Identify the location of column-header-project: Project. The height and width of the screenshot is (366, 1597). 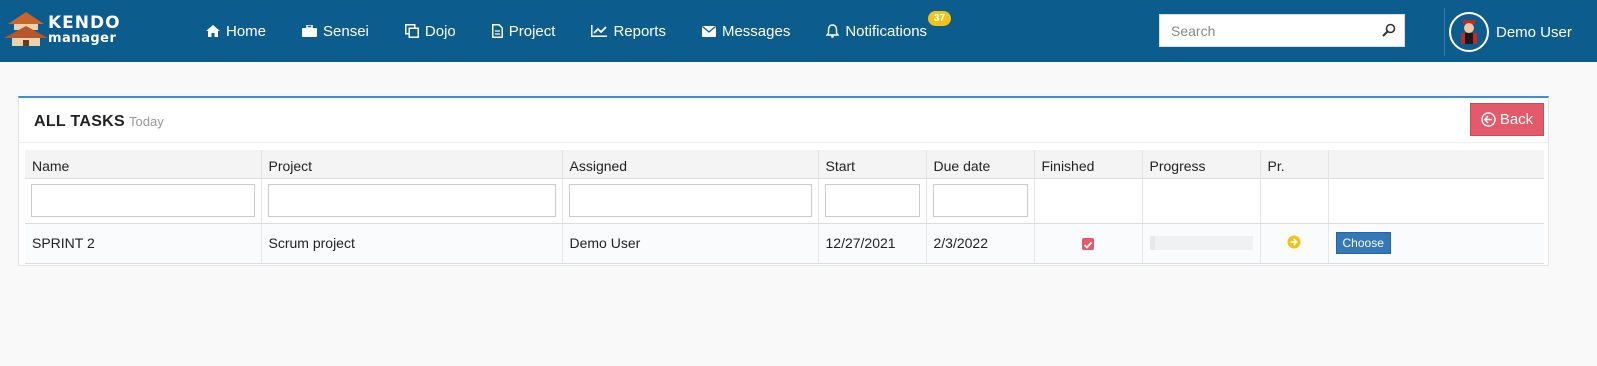
(411, 164).